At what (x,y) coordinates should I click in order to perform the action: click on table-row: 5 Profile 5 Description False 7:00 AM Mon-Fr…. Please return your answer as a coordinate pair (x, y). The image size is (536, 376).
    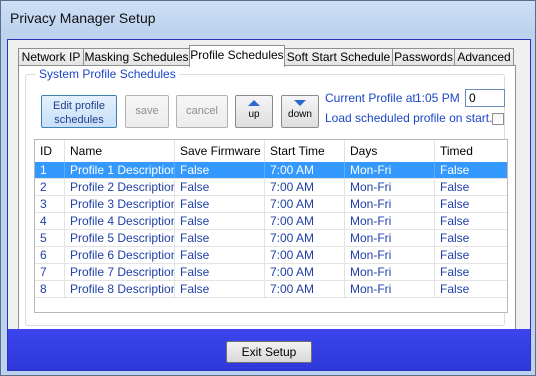
    Looking at the image, I should click on (271, 238).